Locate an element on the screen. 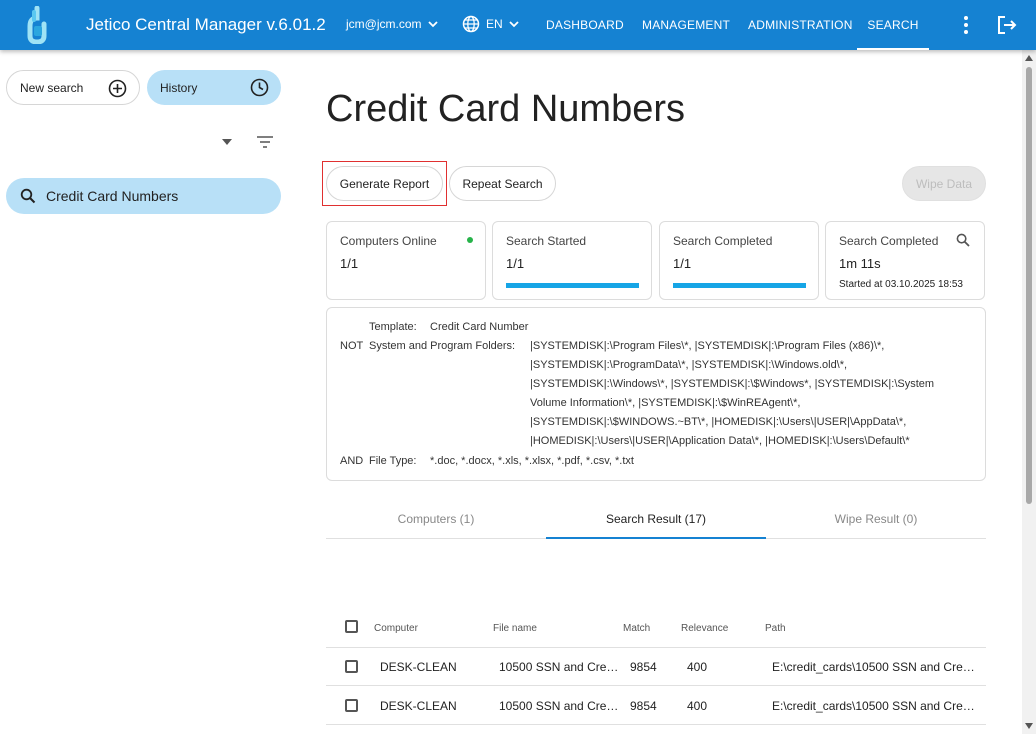 This screenshot has height=734, width=1036. select-all-checkbox is located at coordinates (351, 626).